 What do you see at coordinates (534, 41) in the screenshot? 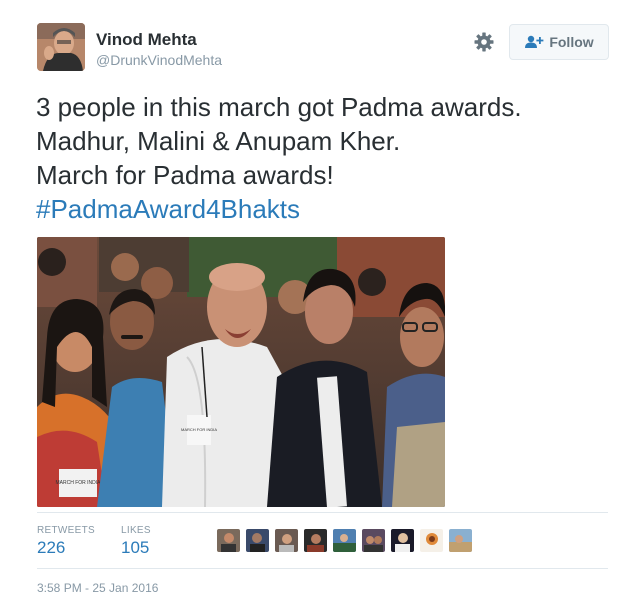
I see `add-user-icon` at bounding box center [534, 41].